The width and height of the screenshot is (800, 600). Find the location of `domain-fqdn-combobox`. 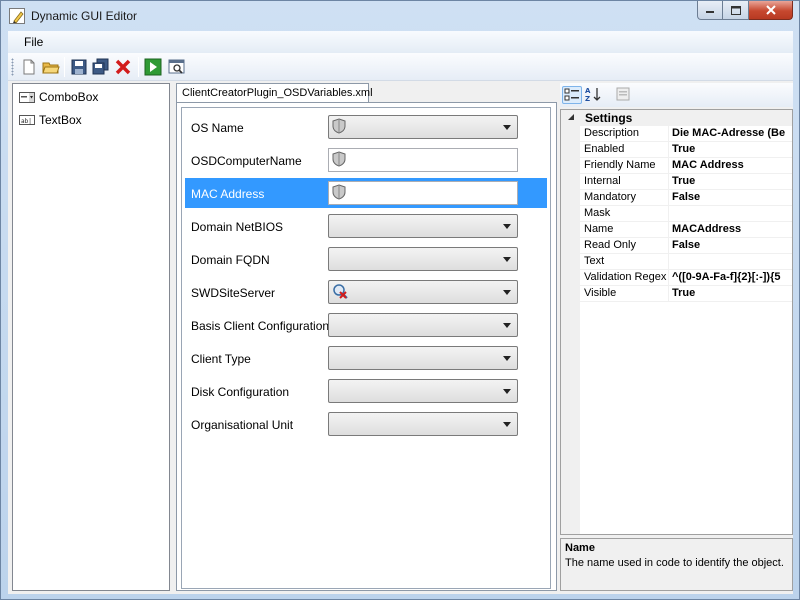

domain-fqdn-combobox is located at coordinates (423, 259).